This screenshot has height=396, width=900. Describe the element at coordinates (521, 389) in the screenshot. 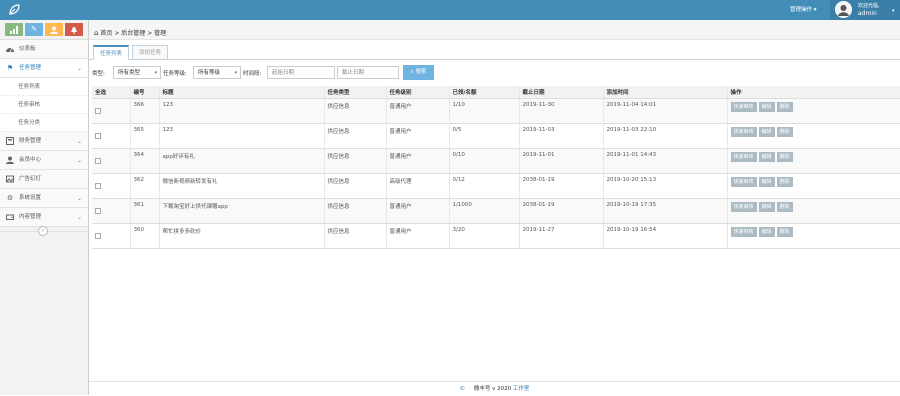

I see `footer-link: 工作室` at that location.